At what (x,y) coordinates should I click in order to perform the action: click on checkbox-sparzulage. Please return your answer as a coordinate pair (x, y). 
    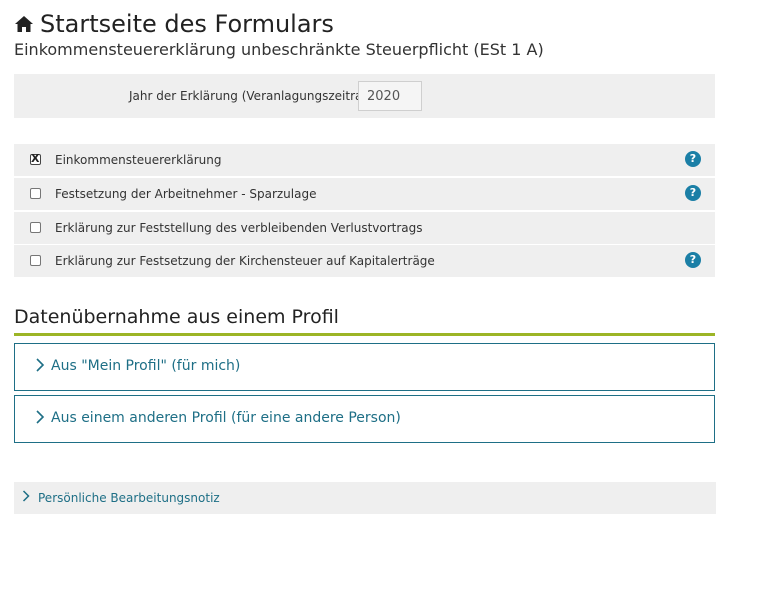
    Looking at the image, I should click on (35, 193).